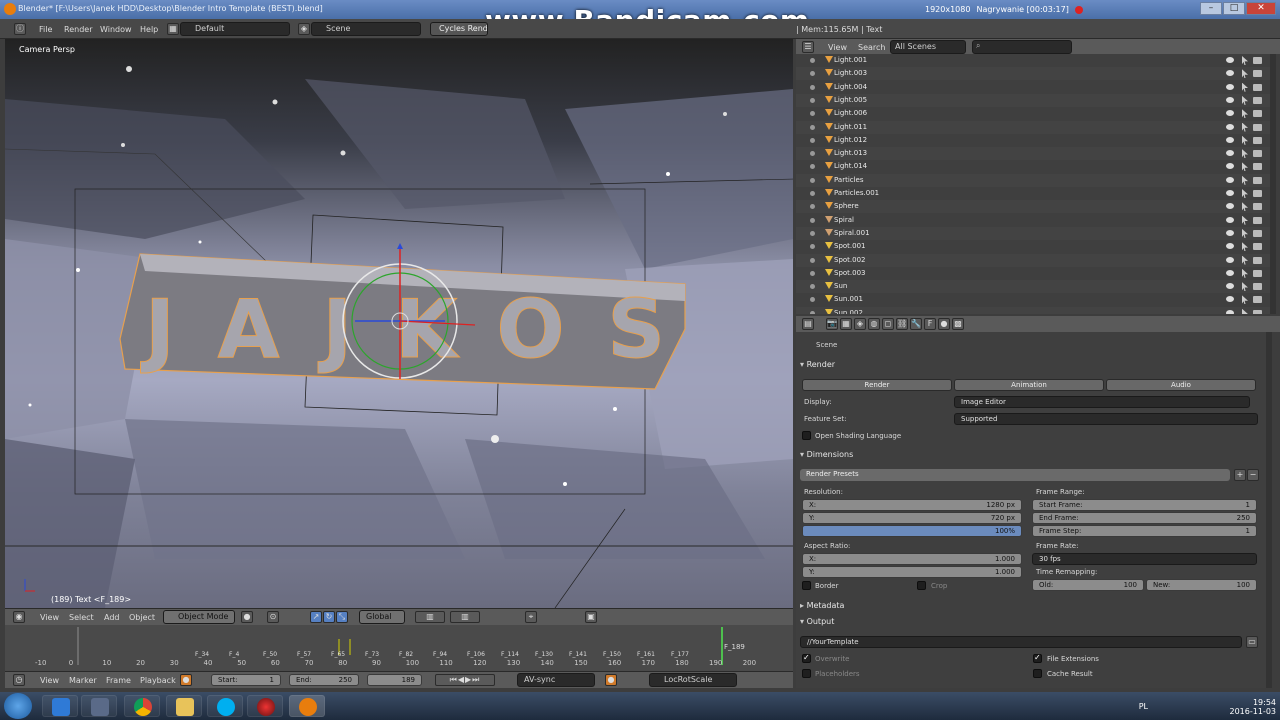  What do you see at coordinates (850, 273) in the screenshot?
I see `outliner-item-name: Spot.003` at bounding box center [850, 273].